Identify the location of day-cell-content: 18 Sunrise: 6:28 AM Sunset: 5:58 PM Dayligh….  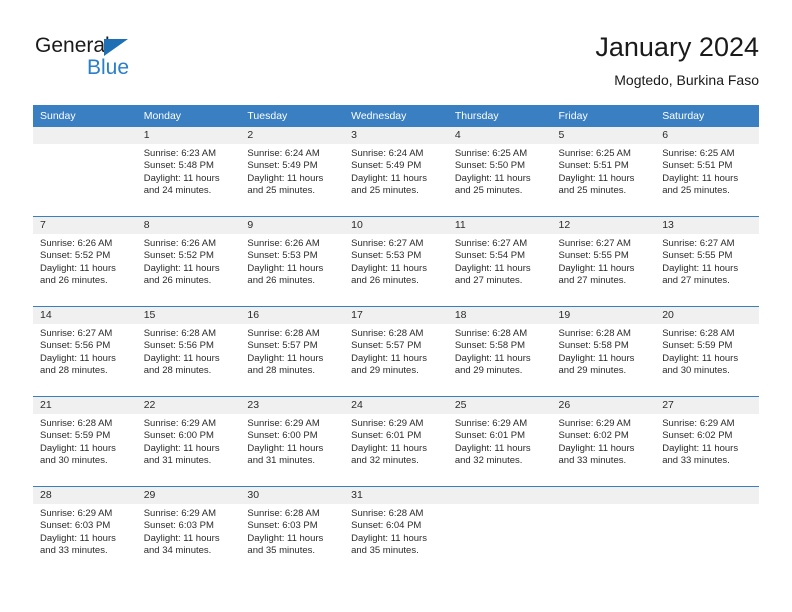
(499, 351).